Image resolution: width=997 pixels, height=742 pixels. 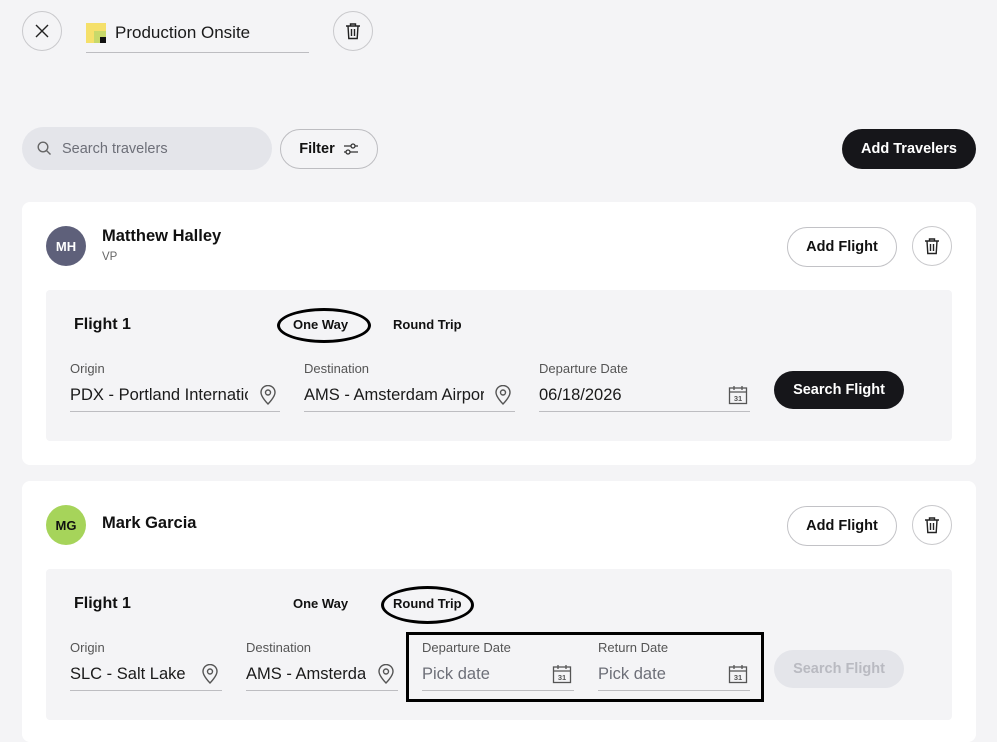 I want to click on destination-field: AMS - Amsterdam Airport, so click(x=409, y=395).